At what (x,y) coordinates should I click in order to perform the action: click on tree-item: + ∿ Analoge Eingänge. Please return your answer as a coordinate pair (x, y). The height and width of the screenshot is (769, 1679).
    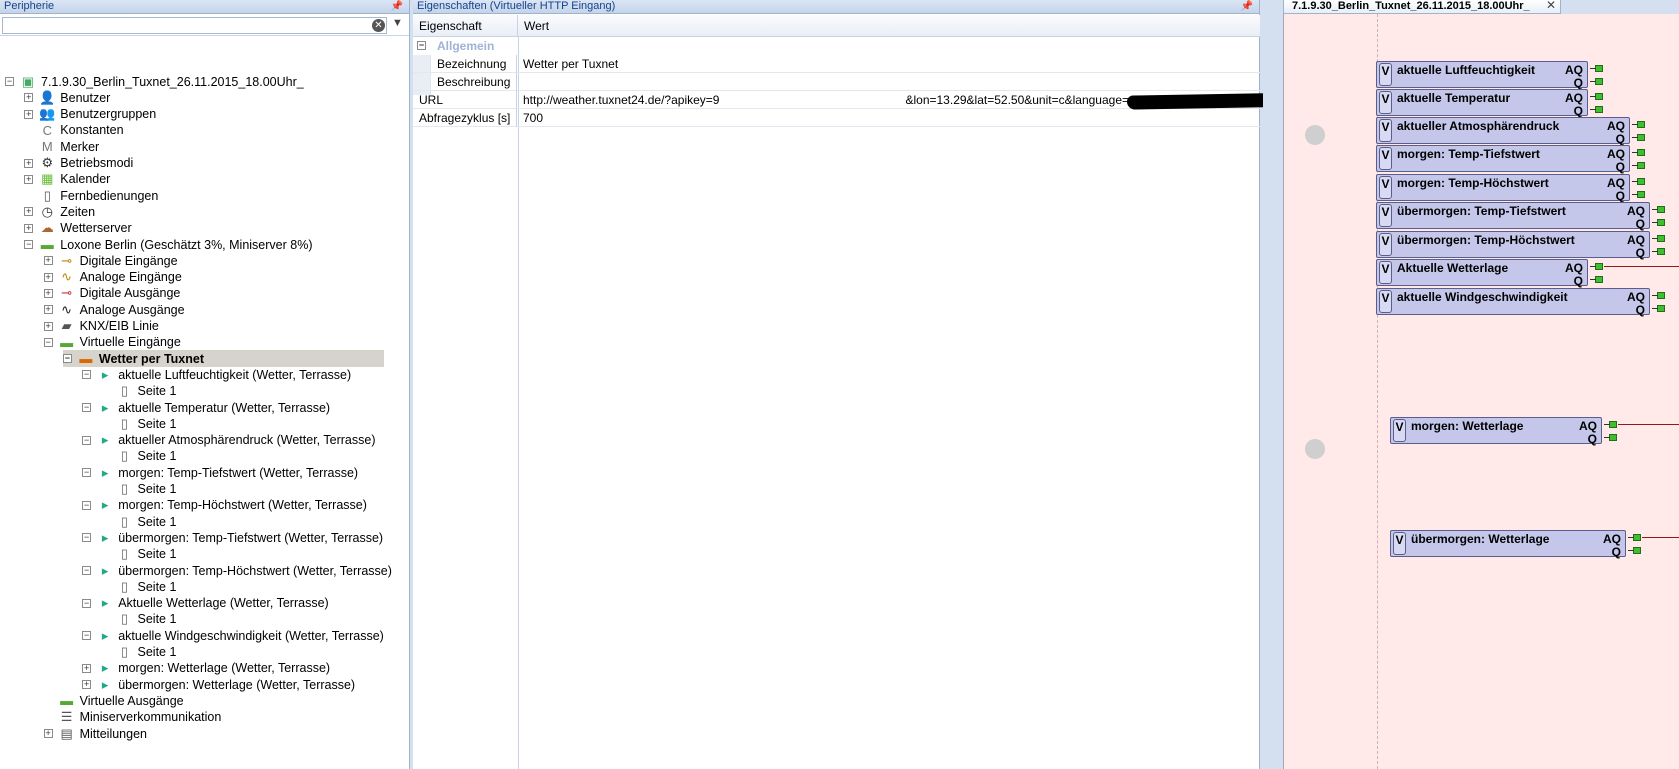
    Looking at the image, I should click on (112, 277).